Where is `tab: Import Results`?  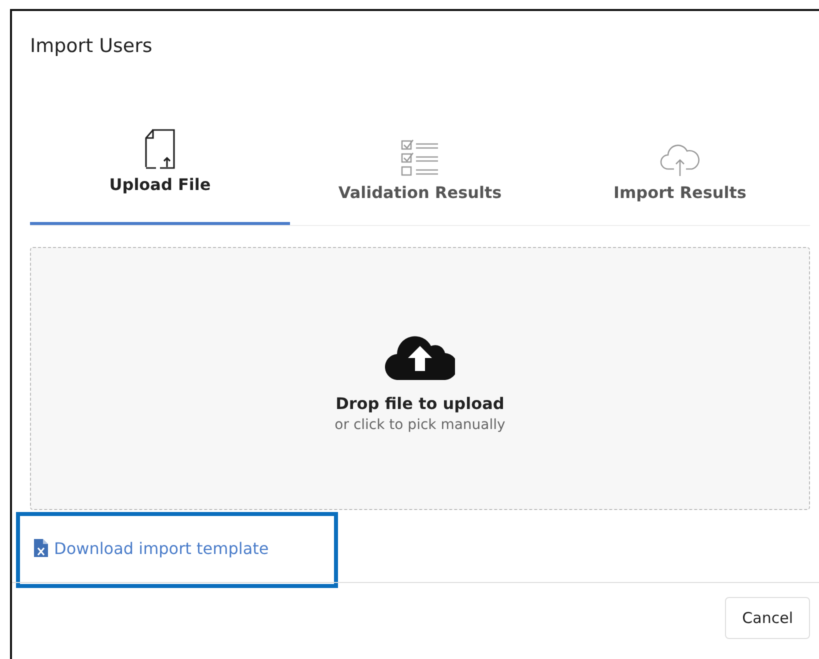 tab: Import Results is located at coordinates (680, 171).